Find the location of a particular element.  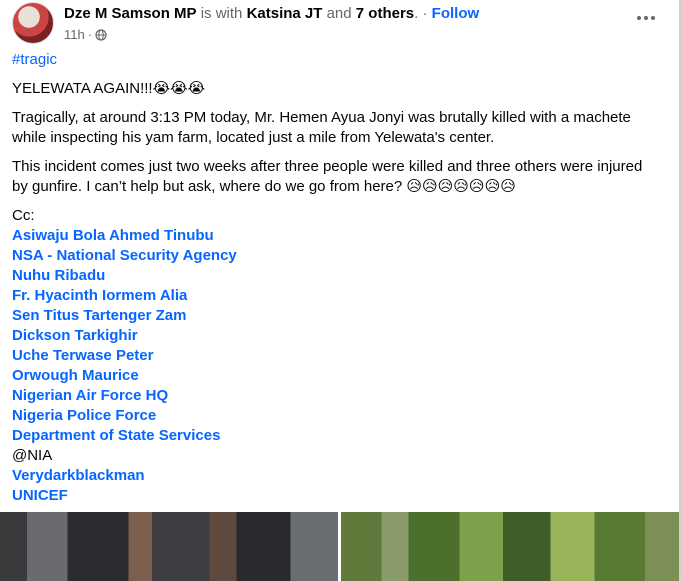

mention-link: Sen Titus Tartenger Zam is located at coordinates (99, 315).